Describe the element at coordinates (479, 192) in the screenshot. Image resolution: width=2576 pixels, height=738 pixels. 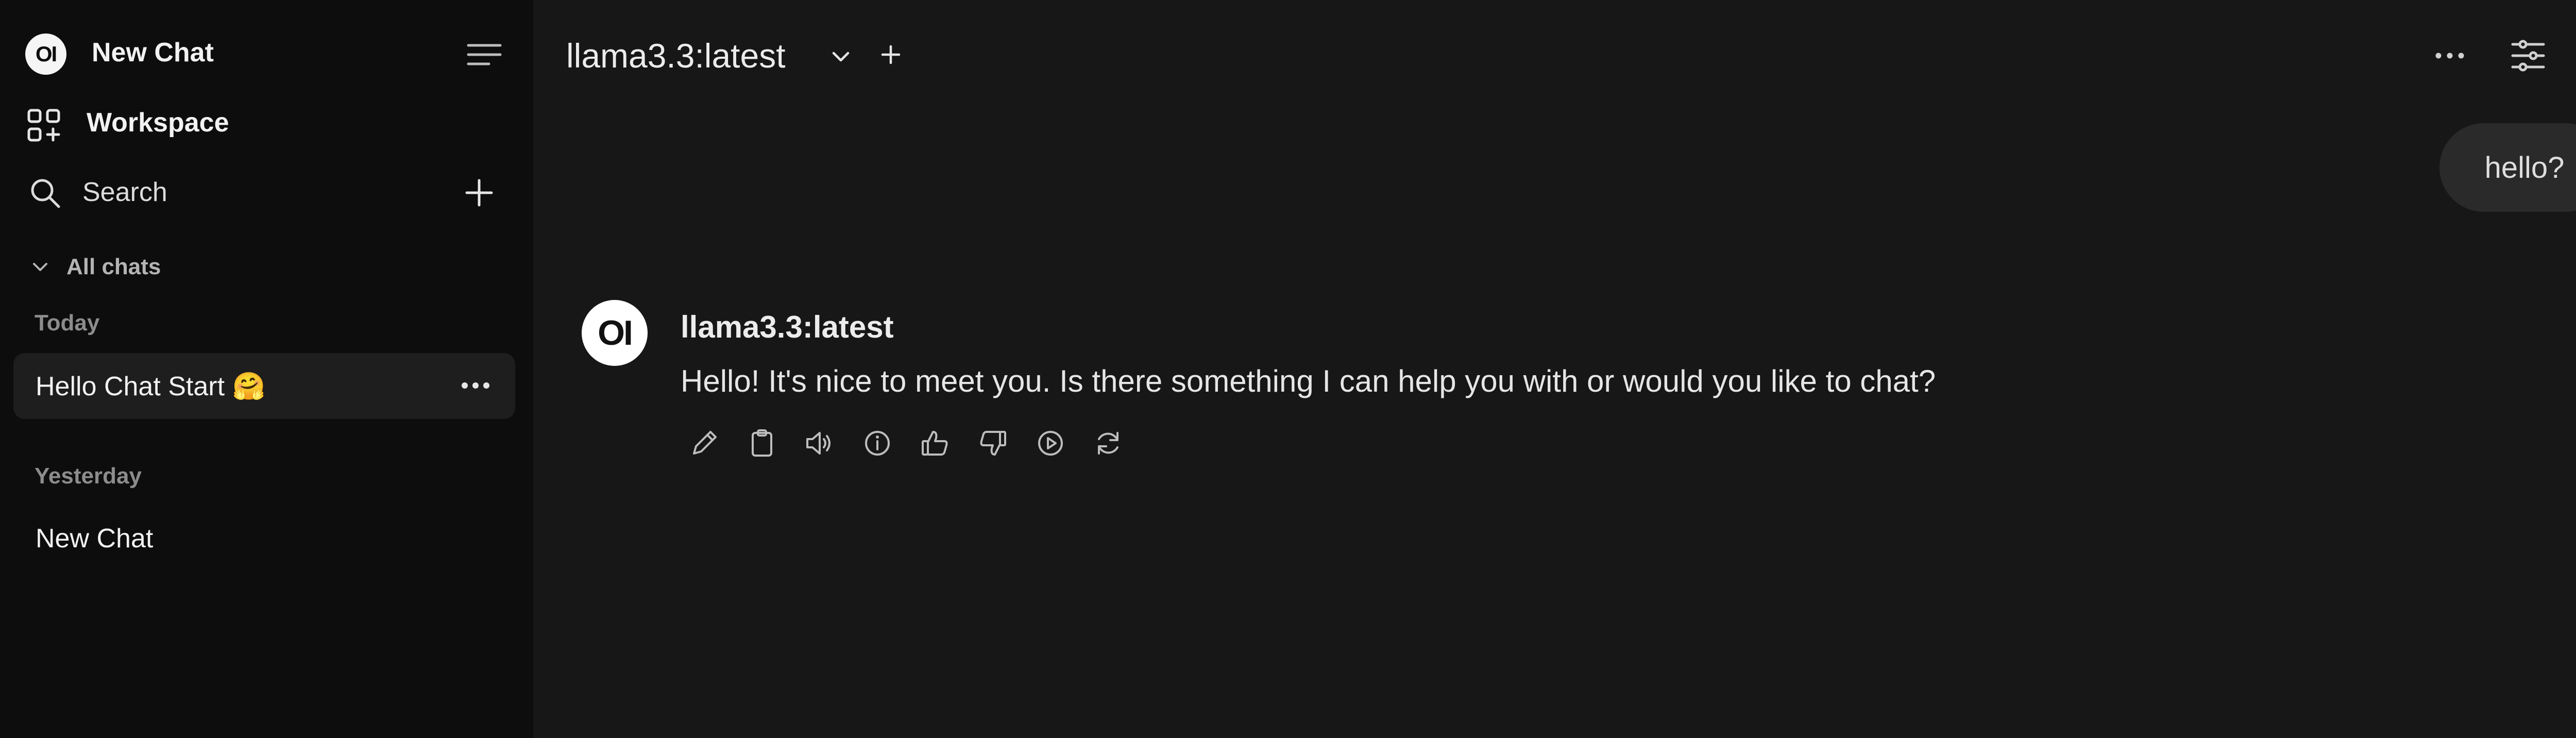
I see `new-chat-plus-icon` at that location.